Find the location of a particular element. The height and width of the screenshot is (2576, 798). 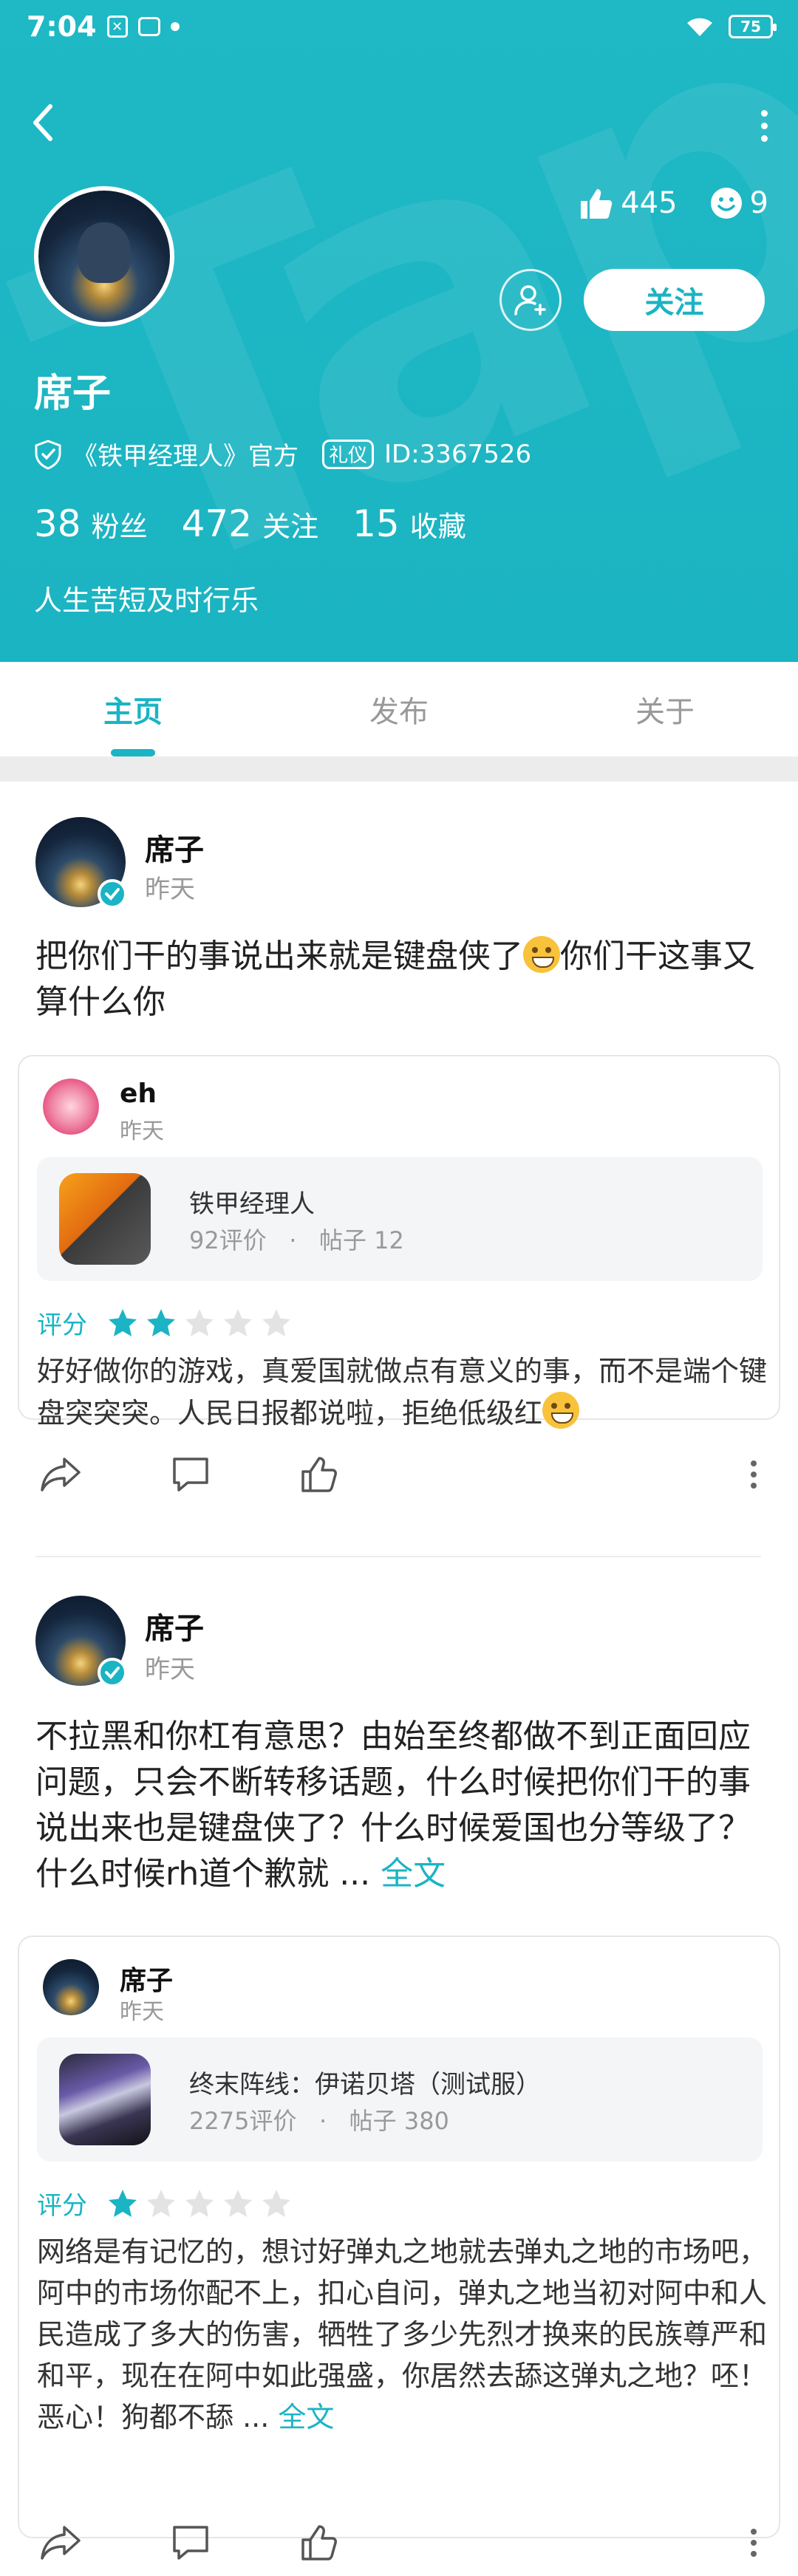

back-button is located at coordinates (49, 122).